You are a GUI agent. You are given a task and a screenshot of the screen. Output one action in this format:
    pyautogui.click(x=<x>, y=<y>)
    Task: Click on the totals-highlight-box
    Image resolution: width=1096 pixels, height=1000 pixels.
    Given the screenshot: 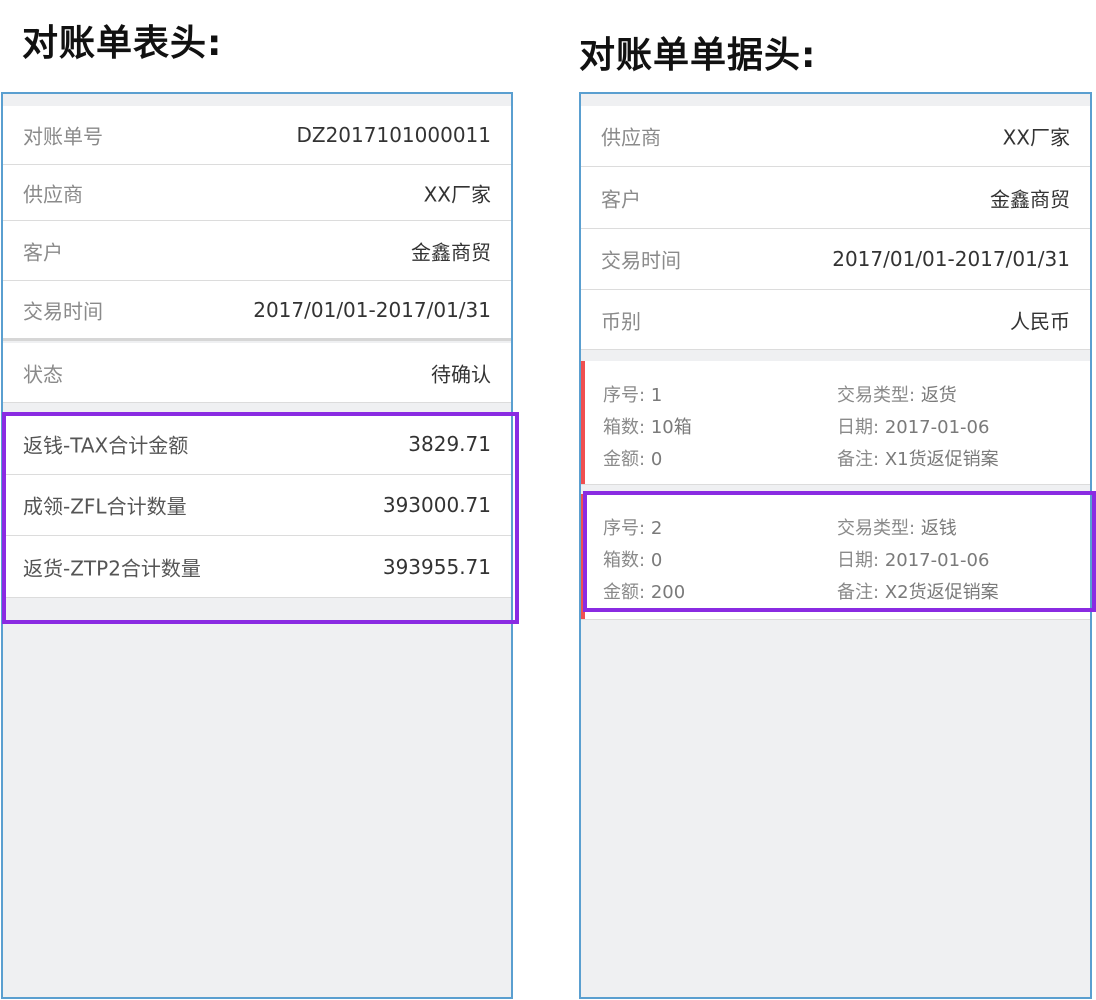 What is the action you would take?
    pyautogui.click(x=260, y=518)
    